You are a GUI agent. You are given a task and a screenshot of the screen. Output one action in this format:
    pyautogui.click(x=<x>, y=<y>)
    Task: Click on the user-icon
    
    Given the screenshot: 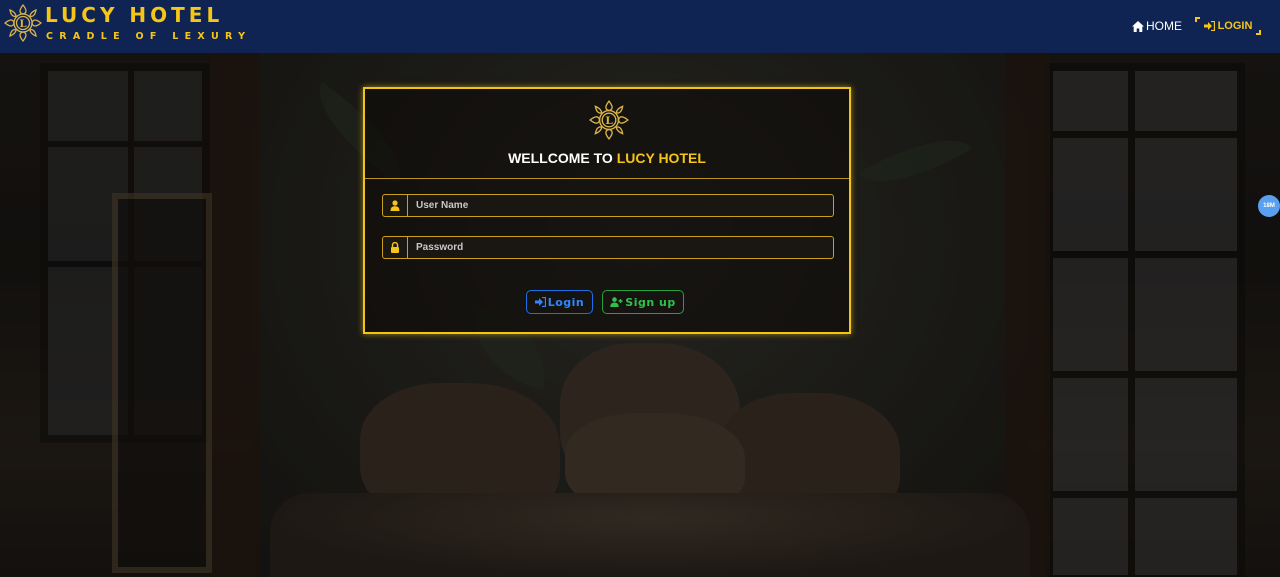 What is the action you would take?
    pyautogui.click(x=395, y=205)
    